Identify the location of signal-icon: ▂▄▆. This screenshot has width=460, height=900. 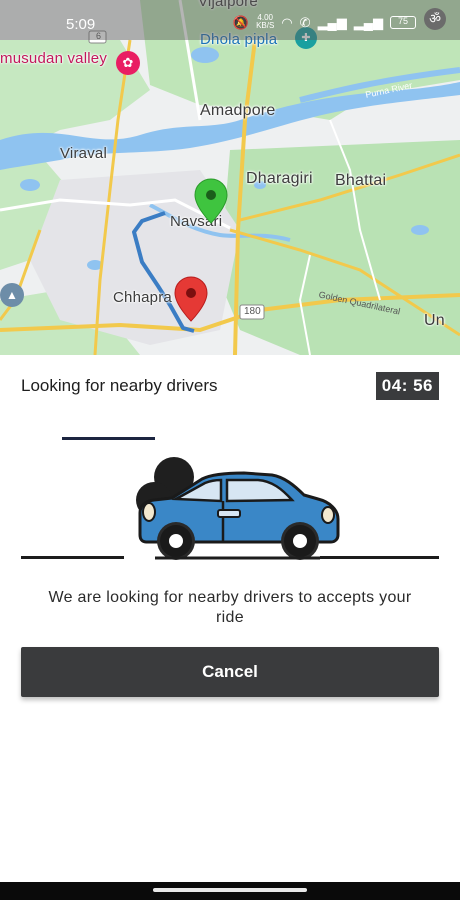
(332, 22).